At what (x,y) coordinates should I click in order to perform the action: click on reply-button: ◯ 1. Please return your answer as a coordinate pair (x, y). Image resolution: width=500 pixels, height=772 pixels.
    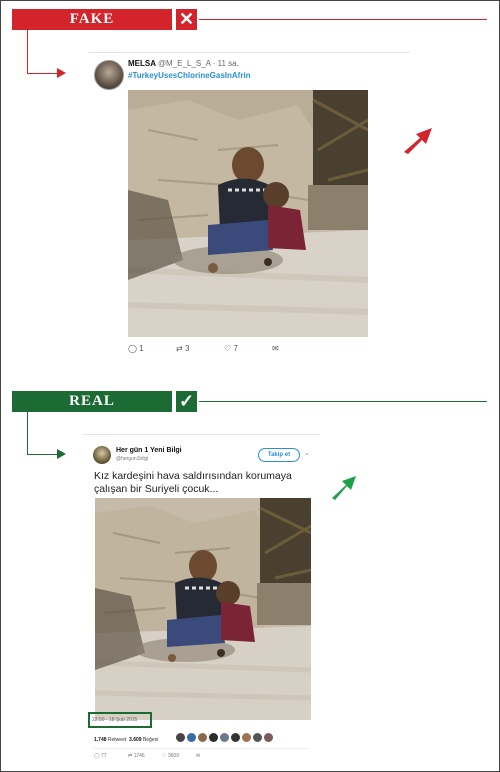
    Looking at the image, I should click on (136, 348).